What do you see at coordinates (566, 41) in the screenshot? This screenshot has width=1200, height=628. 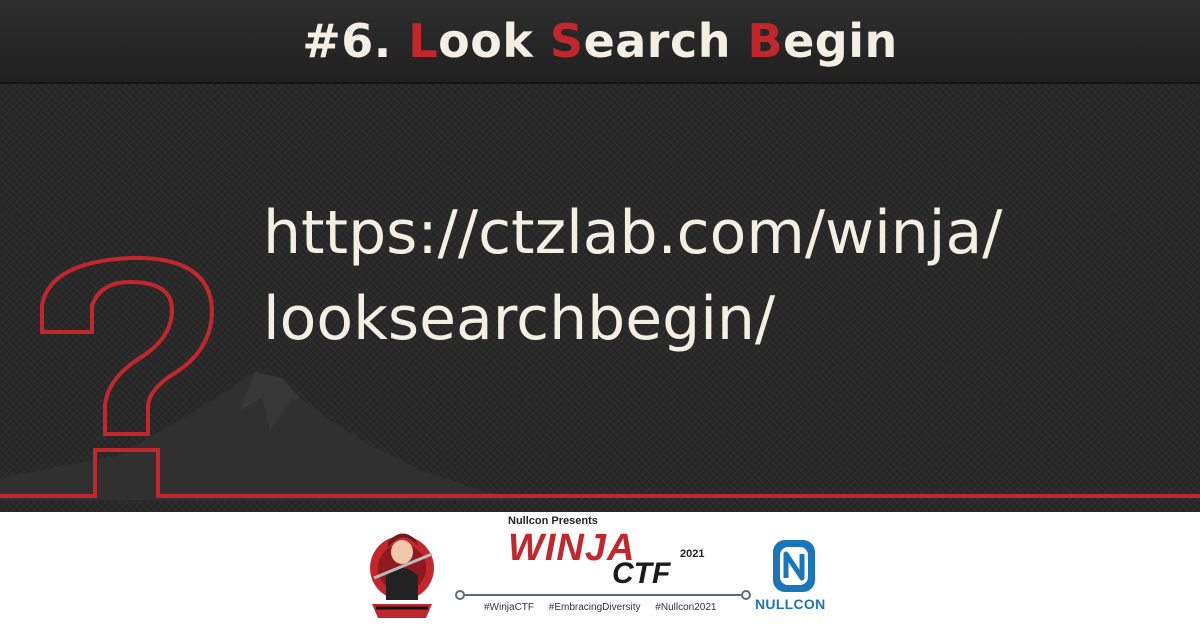 I see `title-initial-2: S` at bounding box center [566, 41].